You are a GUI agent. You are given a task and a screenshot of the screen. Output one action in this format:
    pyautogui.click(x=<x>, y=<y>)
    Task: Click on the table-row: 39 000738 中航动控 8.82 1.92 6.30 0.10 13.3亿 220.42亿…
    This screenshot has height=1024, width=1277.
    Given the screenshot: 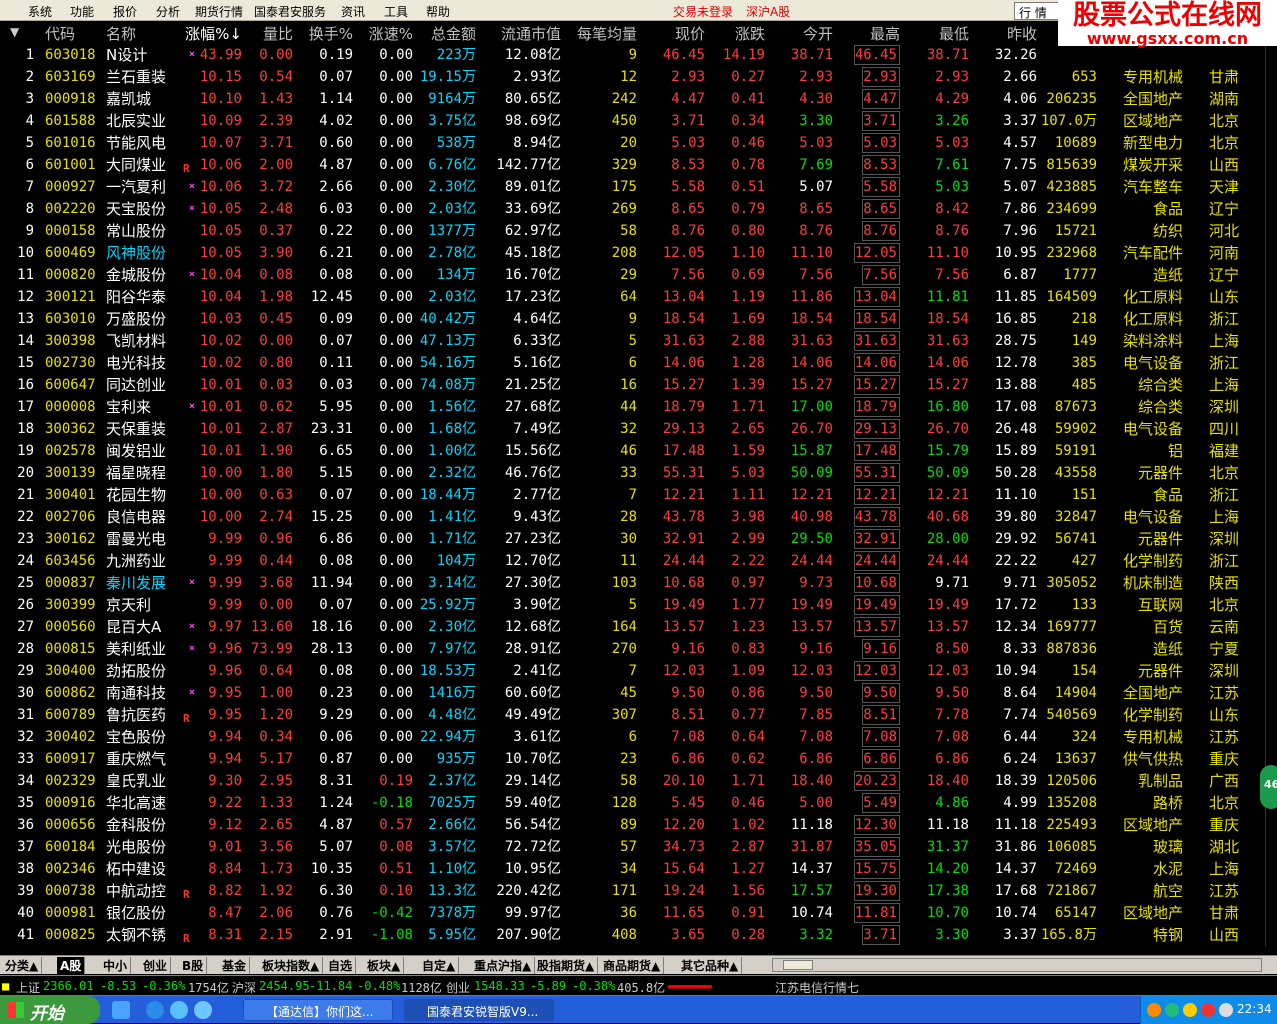 What is the action you would take?
    pyautogui.click(x=632, y=891)
    